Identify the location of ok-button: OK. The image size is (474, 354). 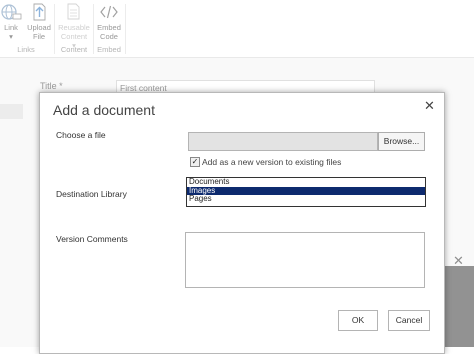
(358, 320).